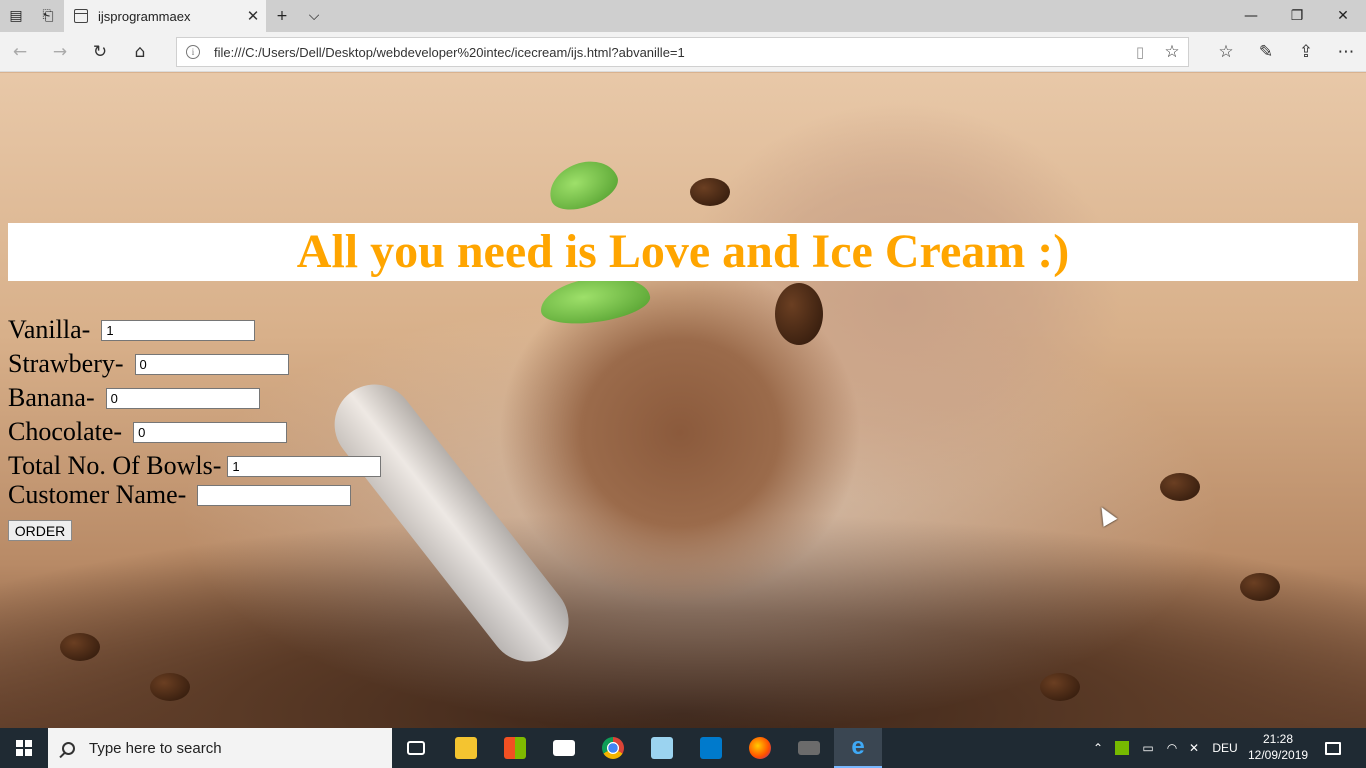  I want to click on firefox-icon, so click(760, 748).